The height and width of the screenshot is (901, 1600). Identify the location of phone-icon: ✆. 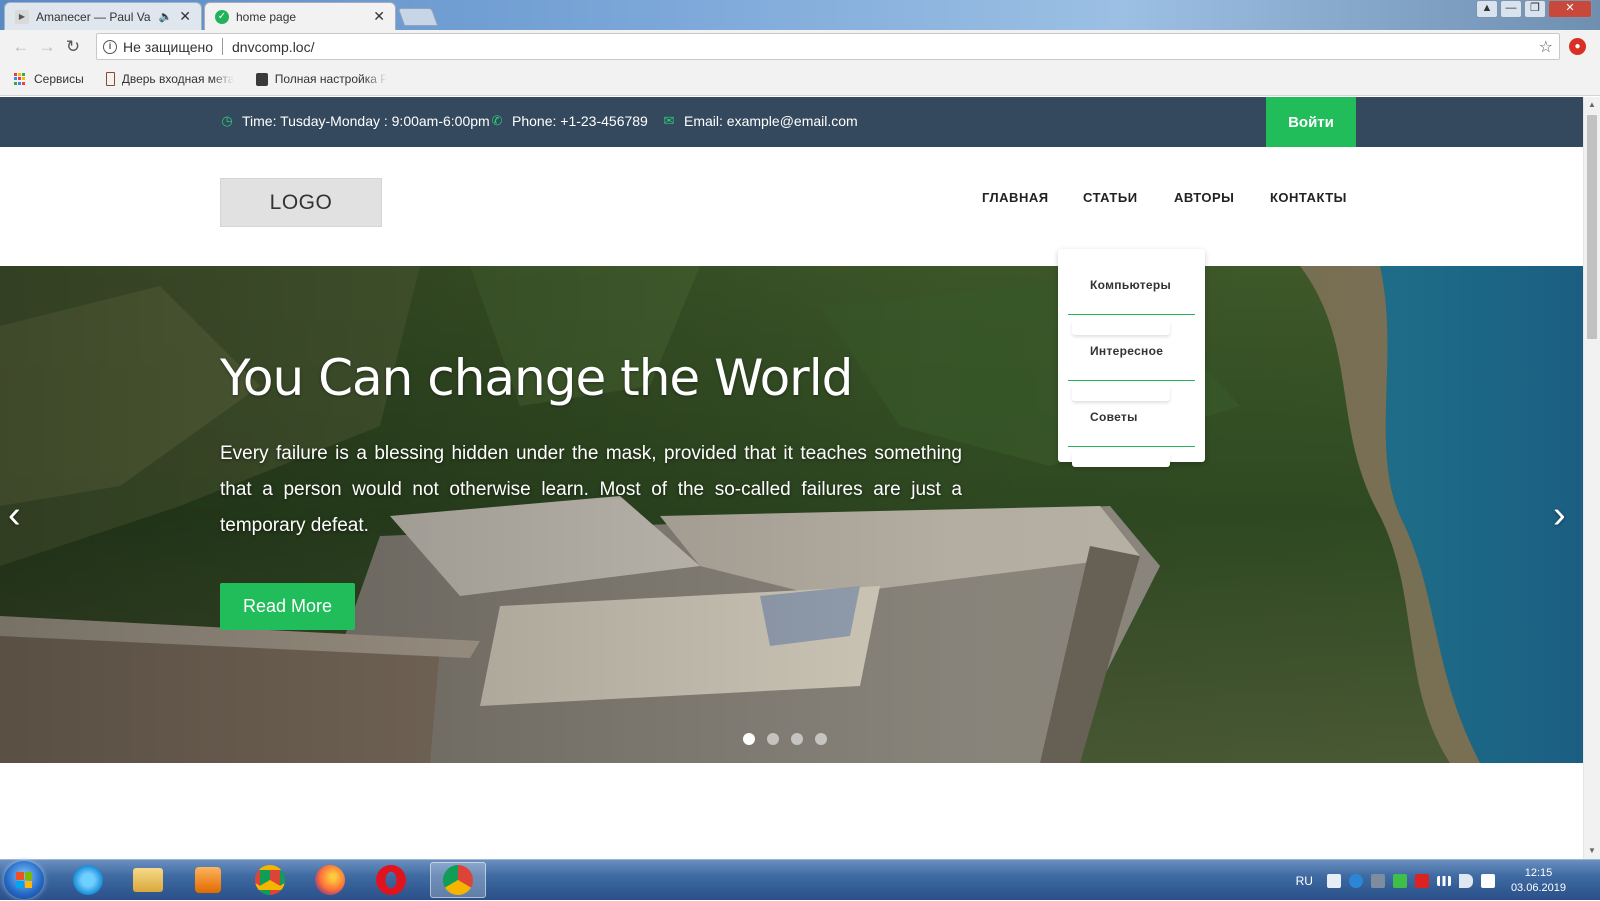
(497, 120).